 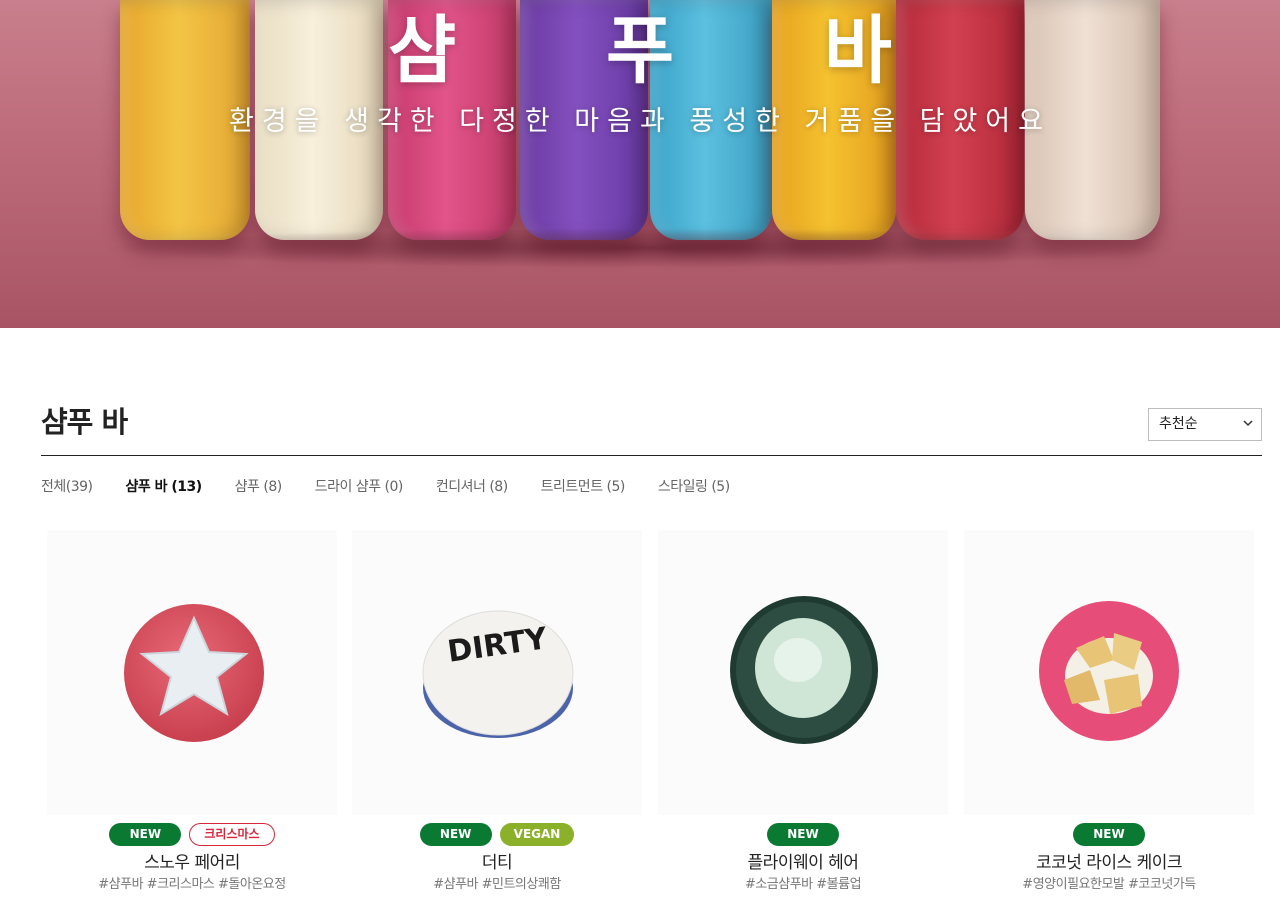 I want to click on tab-dry-shampoo: 드라이 샴푸 (0), so click(x=359, y=487).